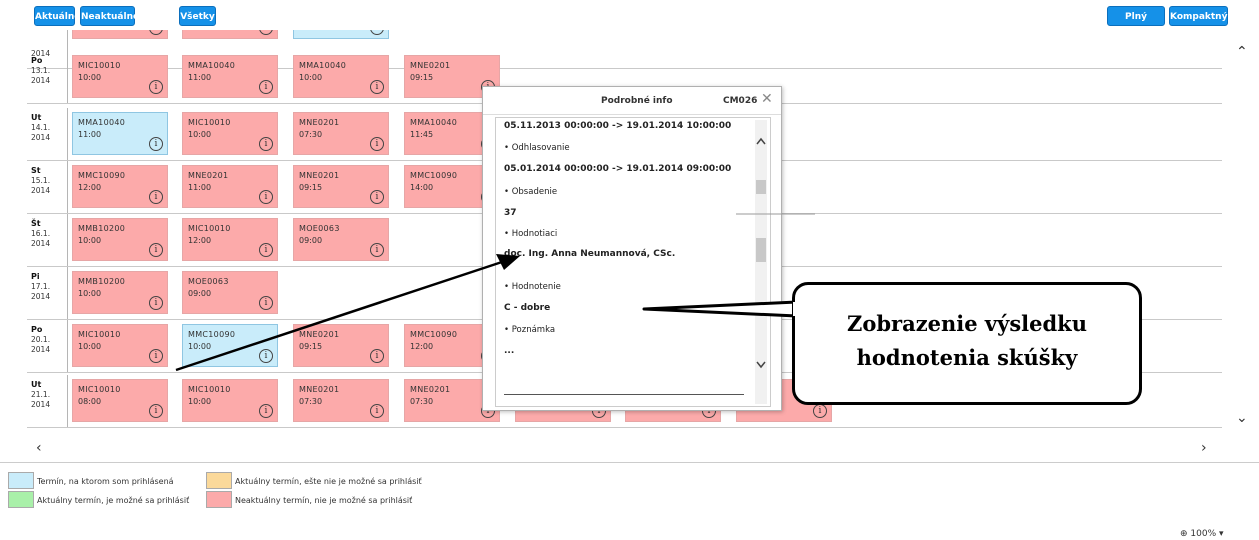 The image size is (1259, 540). What do you see at coordinates (113, 500) in the screenshot?
I see `legend-label-current-open: Aktuálny termín, je možné sa prihlásiť` at bounding box center [113, 500].